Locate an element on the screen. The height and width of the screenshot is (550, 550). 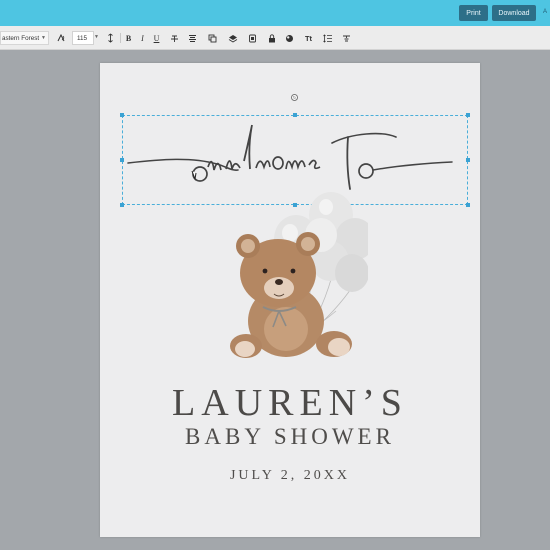
line-height-icon is located at coordinates (110, 38).